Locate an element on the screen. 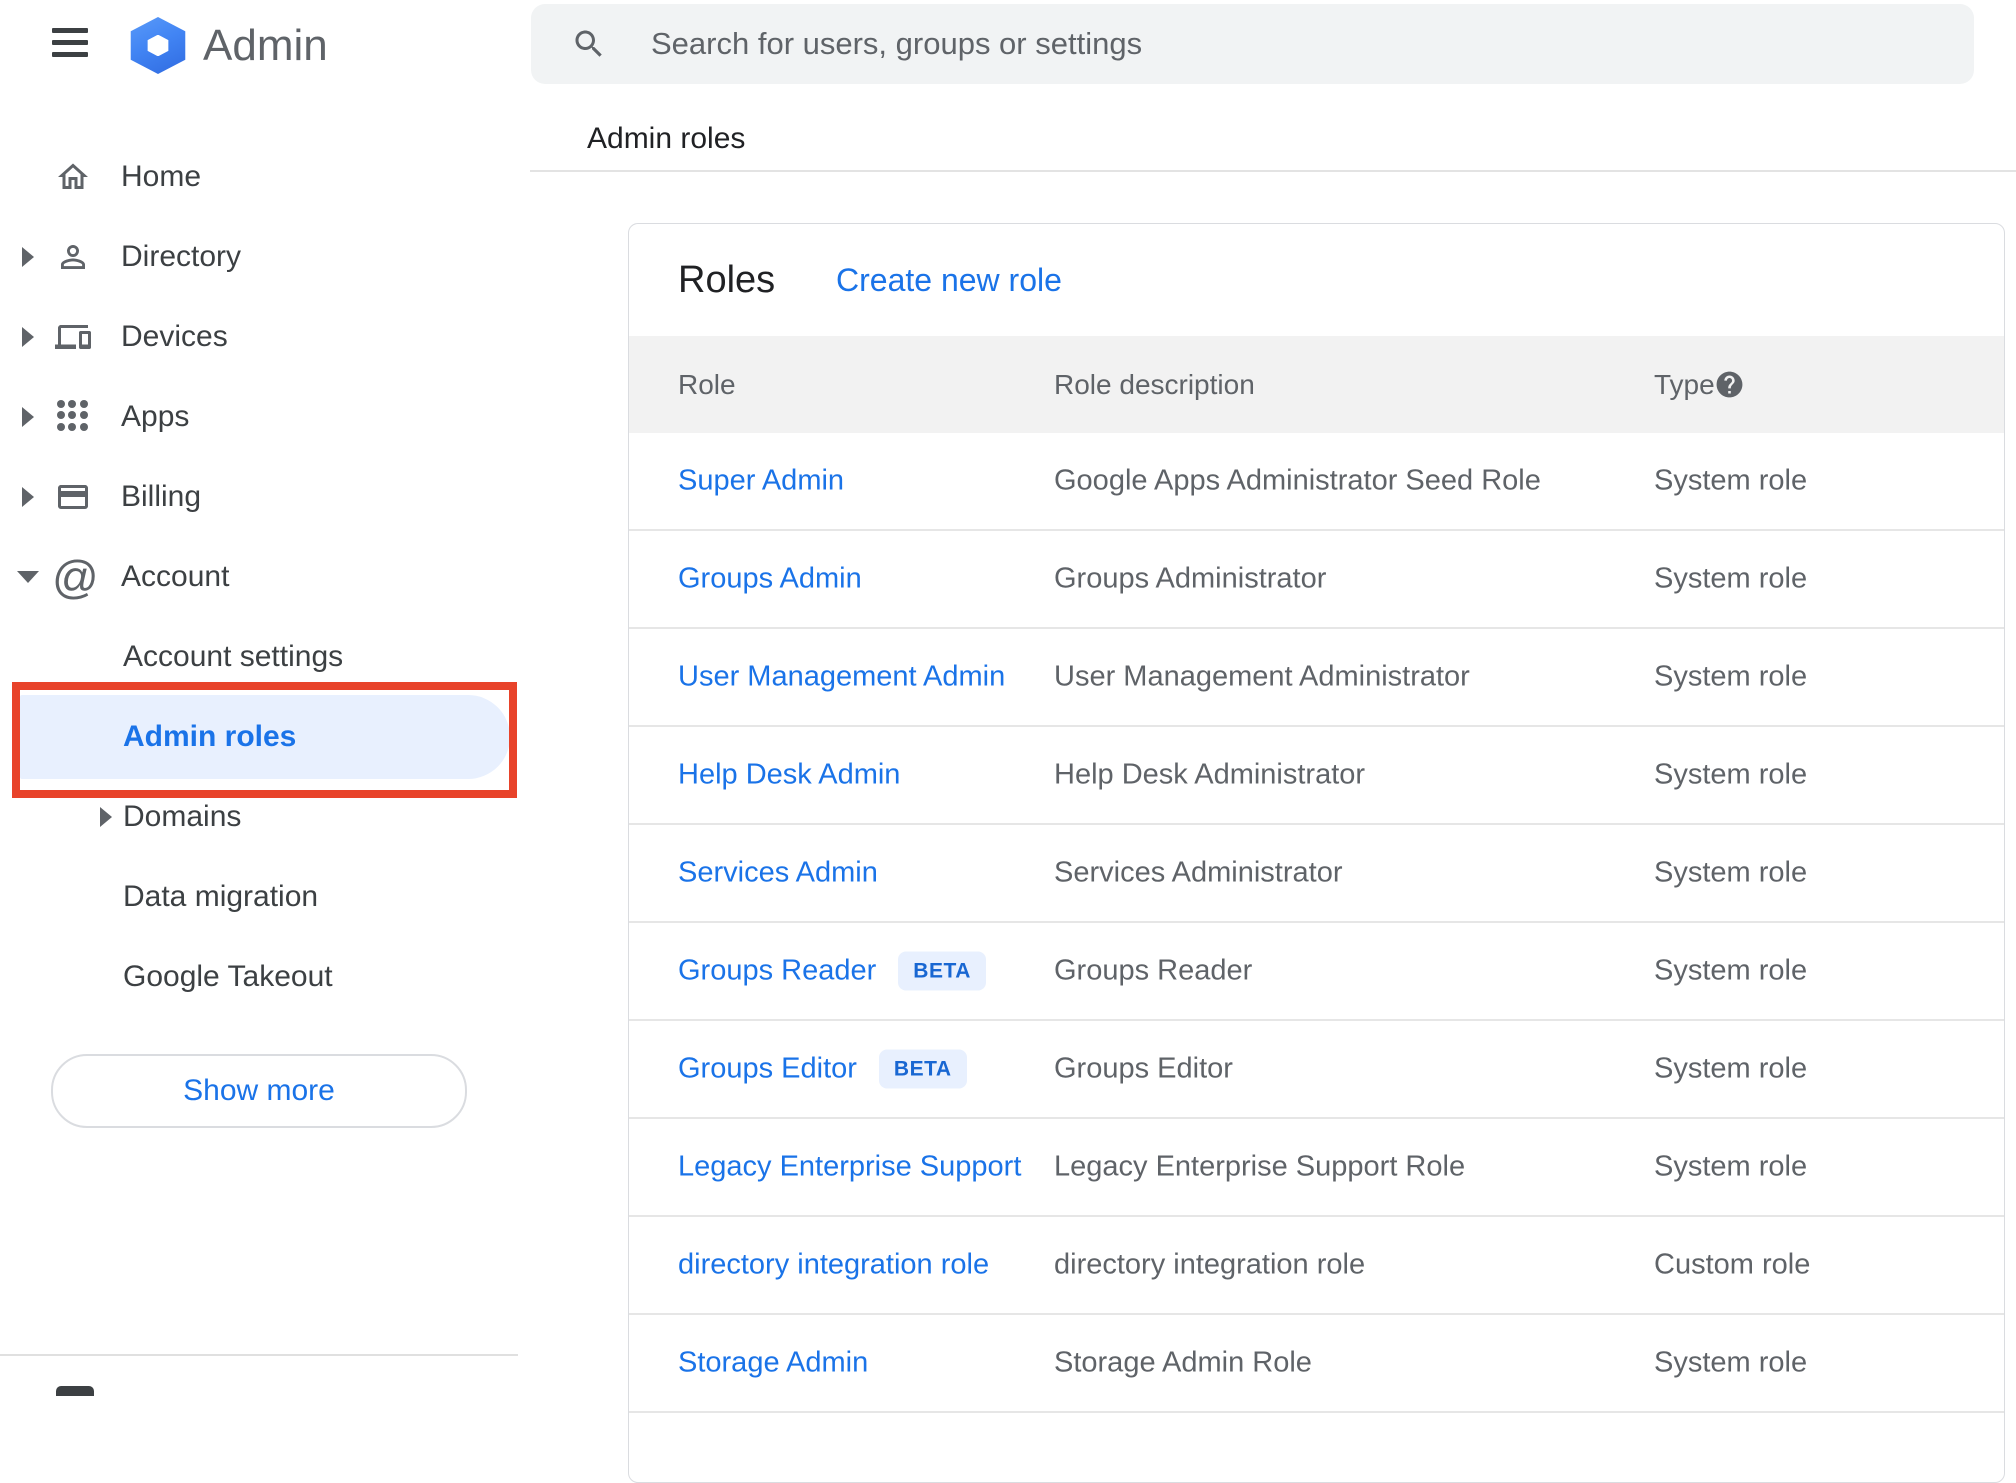 This screenshot has width=2016, height=1483. sidebar-header: Admin is located at coordinates (264, 46).